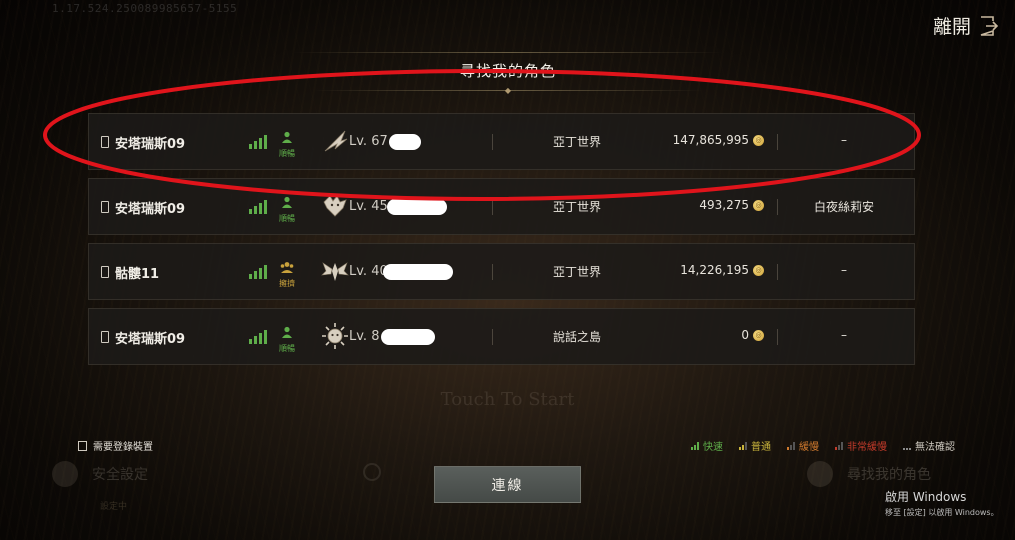 This screenshot has height=540, width=1015. Describe the element at coordinates (507, 484) in the screenshot. I see `connect-button: 連線` at that location.